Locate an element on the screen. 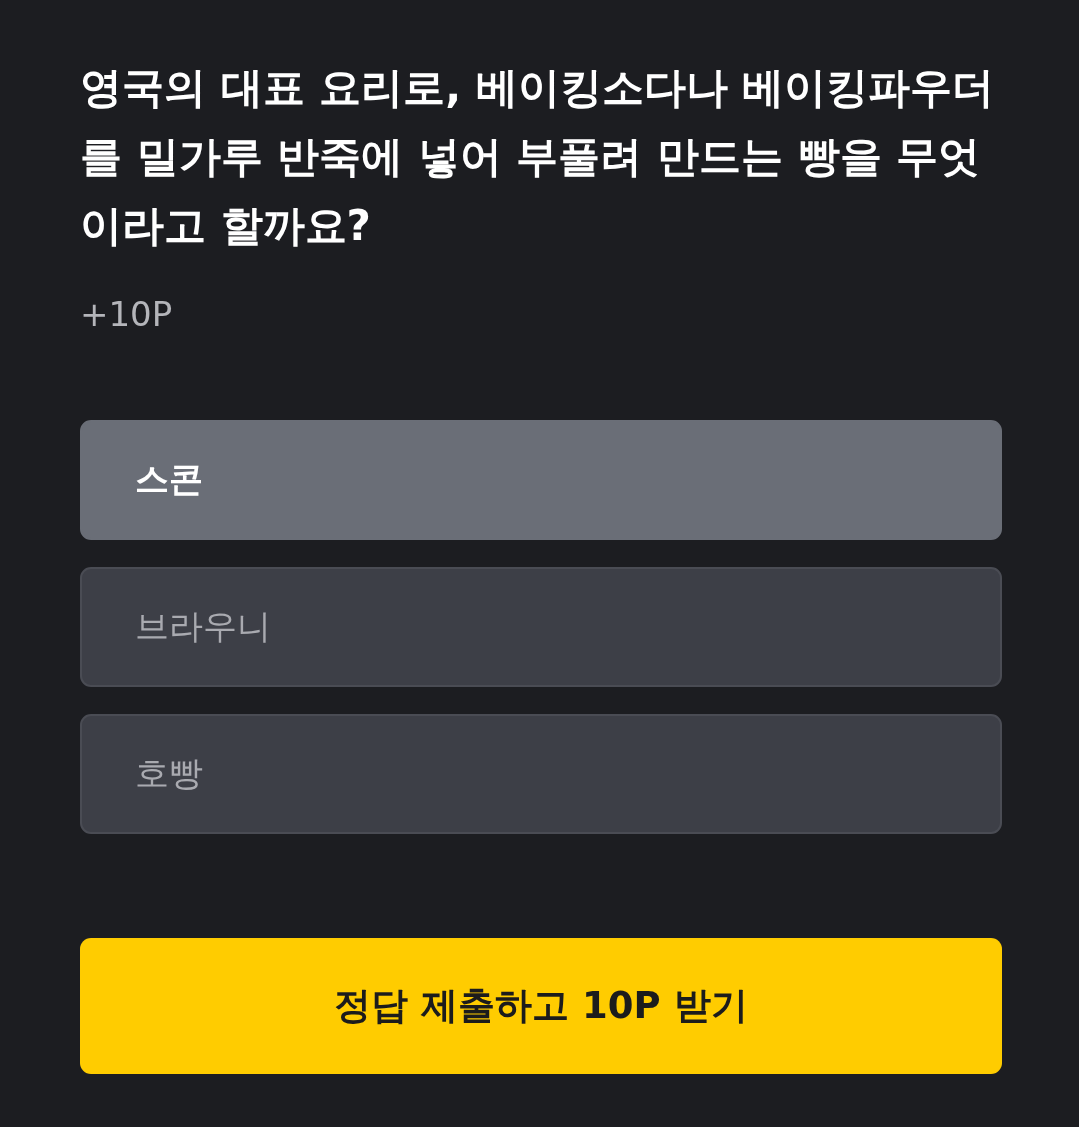 The image size is (1079, 1127). answer-option: 브라우니 is located at coordinates (541, 627).